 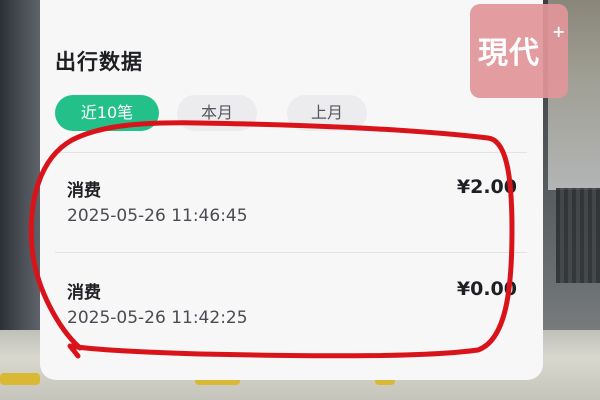 I want to click on watermark-plus-icon: +, so click(x=559, y=31).